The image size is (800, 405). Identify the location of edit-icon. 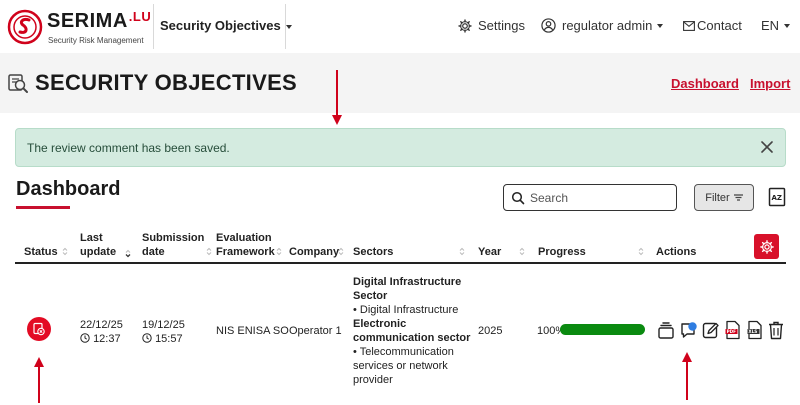
(711, 330).